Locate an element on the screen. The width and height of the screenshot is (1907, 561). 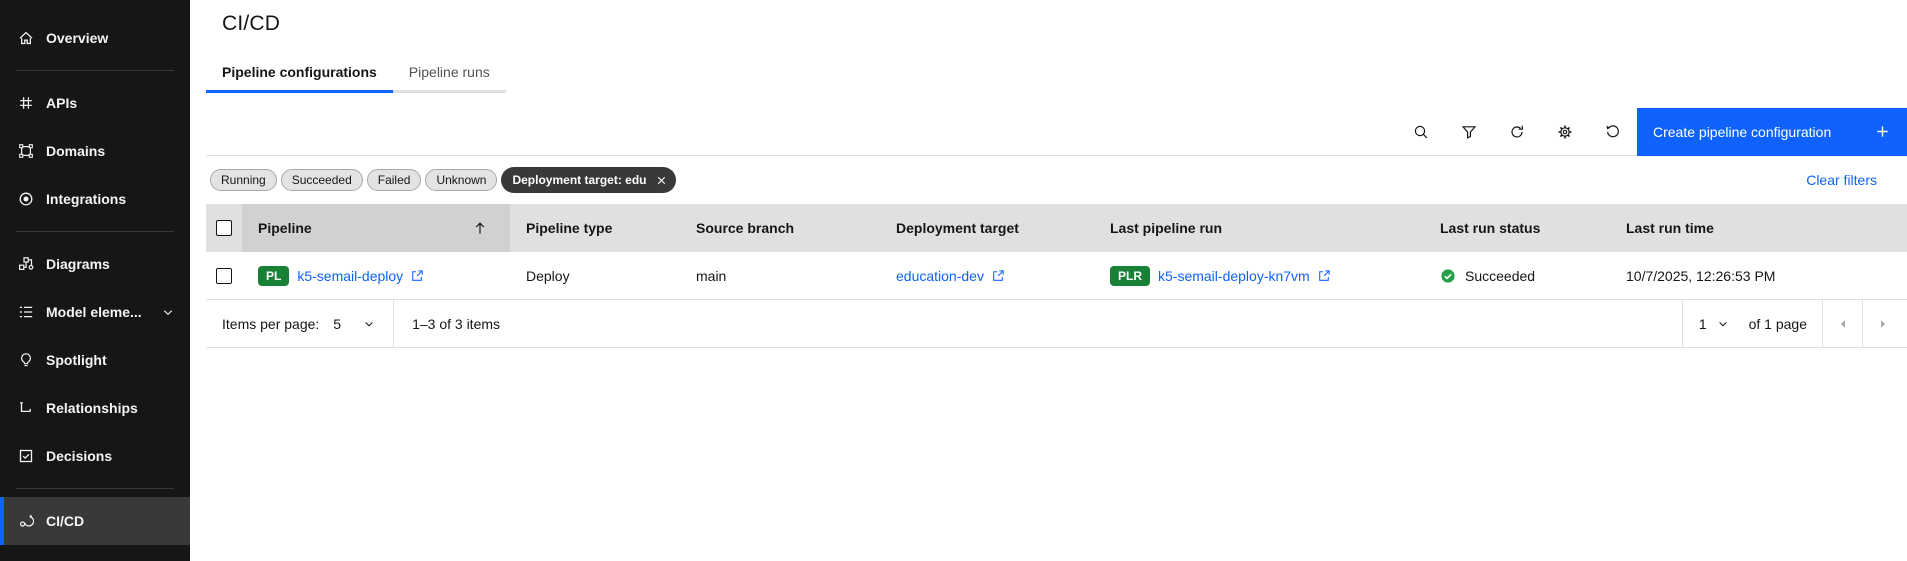
column-label: Source branch is located at coordinates (745, 228).